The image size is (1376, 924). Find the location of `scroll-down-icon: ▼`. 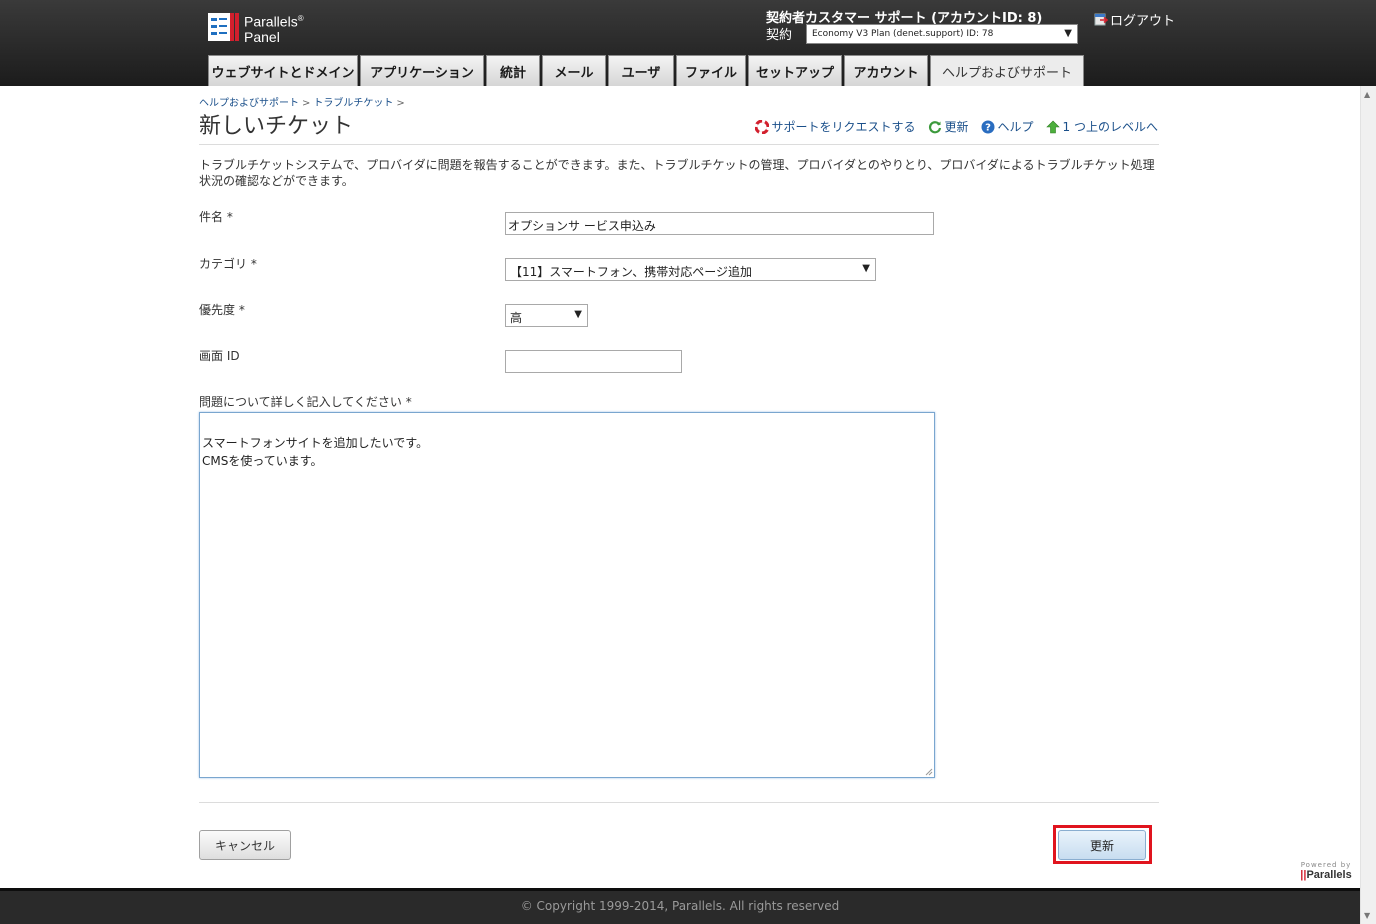

scroll-down-icon: ▼ is located at coordinates (1367, 915).